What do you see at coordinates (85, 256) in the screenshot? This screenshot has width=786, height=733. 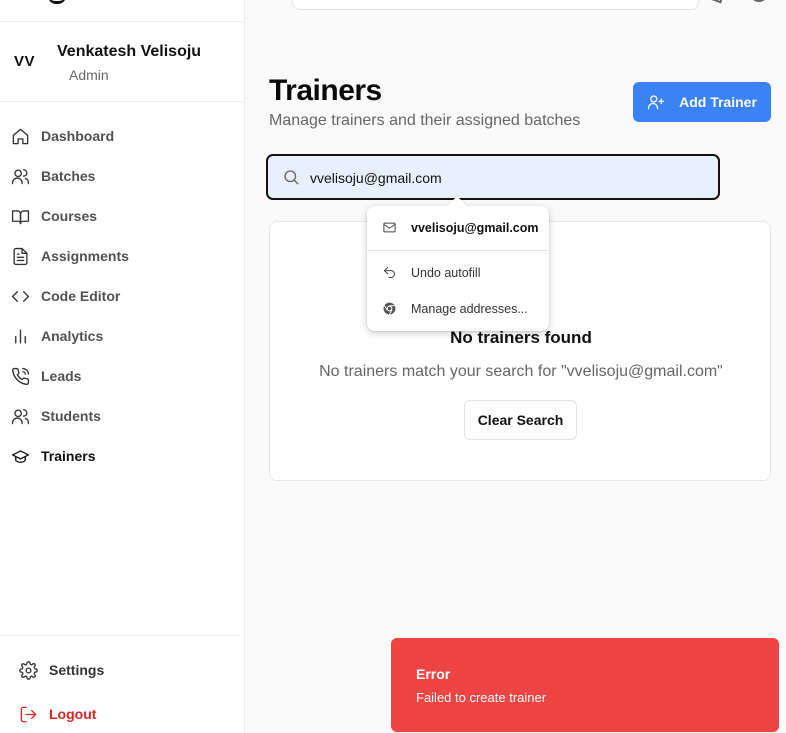 I see `sidebar-item-label: Assignments` at bounding box center [85, 256].